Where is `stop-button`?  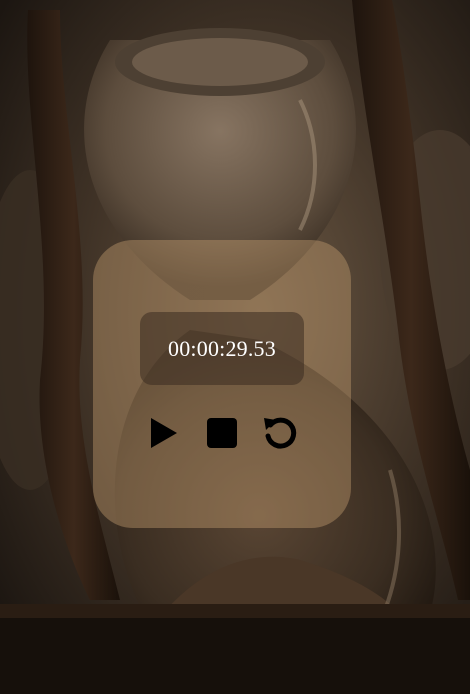 stop-button is located at coordinates (222, 433).